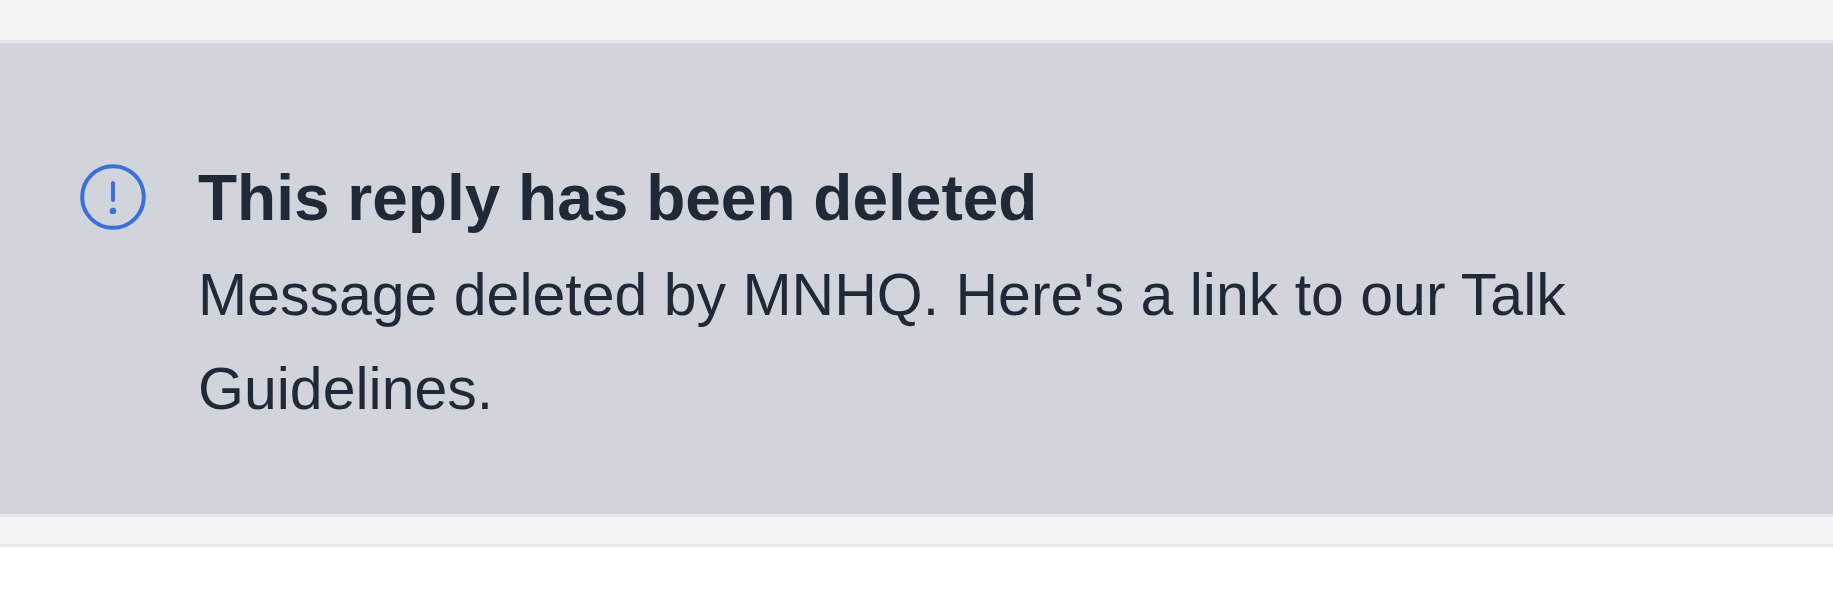 This screenshot has height=600, width=1833. What do you see at coordinates (618, 198) in the screenshot?
I see `notice-title: This reply has been deleted` at bounding box center [618, 198].